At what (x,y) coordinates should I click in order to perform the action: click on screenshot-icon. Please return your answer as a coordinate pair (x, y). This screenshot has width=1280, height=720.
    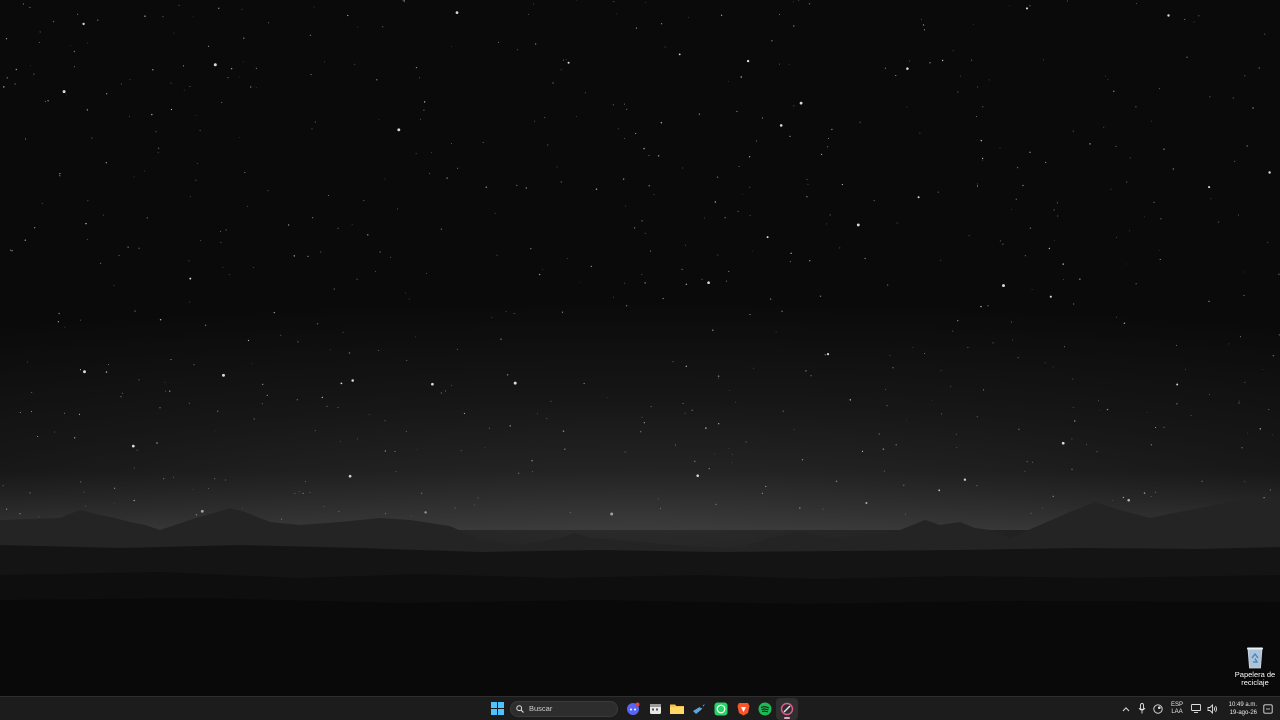
    Looking at the image, I should click on (787, 708).